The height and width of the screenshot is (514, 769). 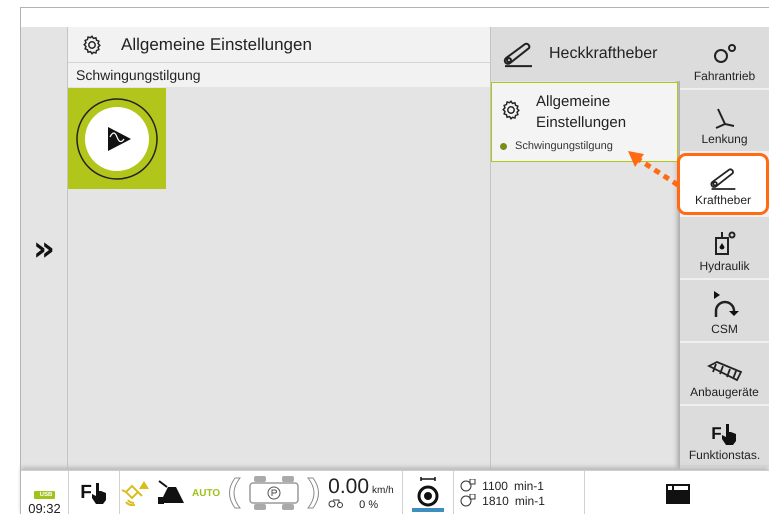 What do you see at coordinates (603, 54) in the screenshot?
I see `panel-title: Heckkraftheber` at bounding box center [603, 54].